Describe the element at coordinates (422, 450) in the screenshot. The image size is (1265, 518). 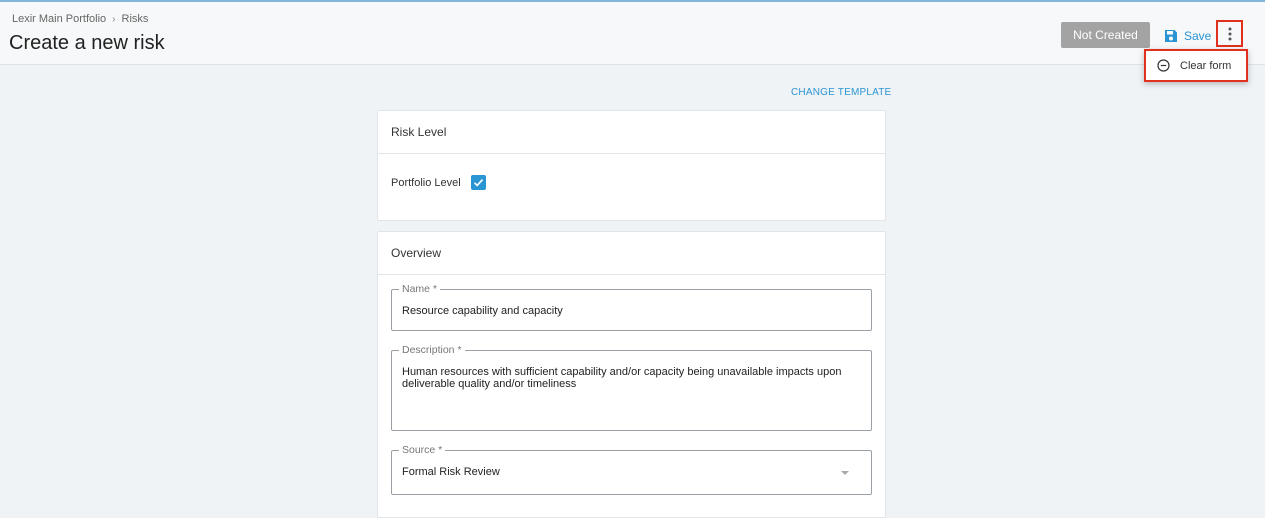
I see `source-label: Source *` at that location.